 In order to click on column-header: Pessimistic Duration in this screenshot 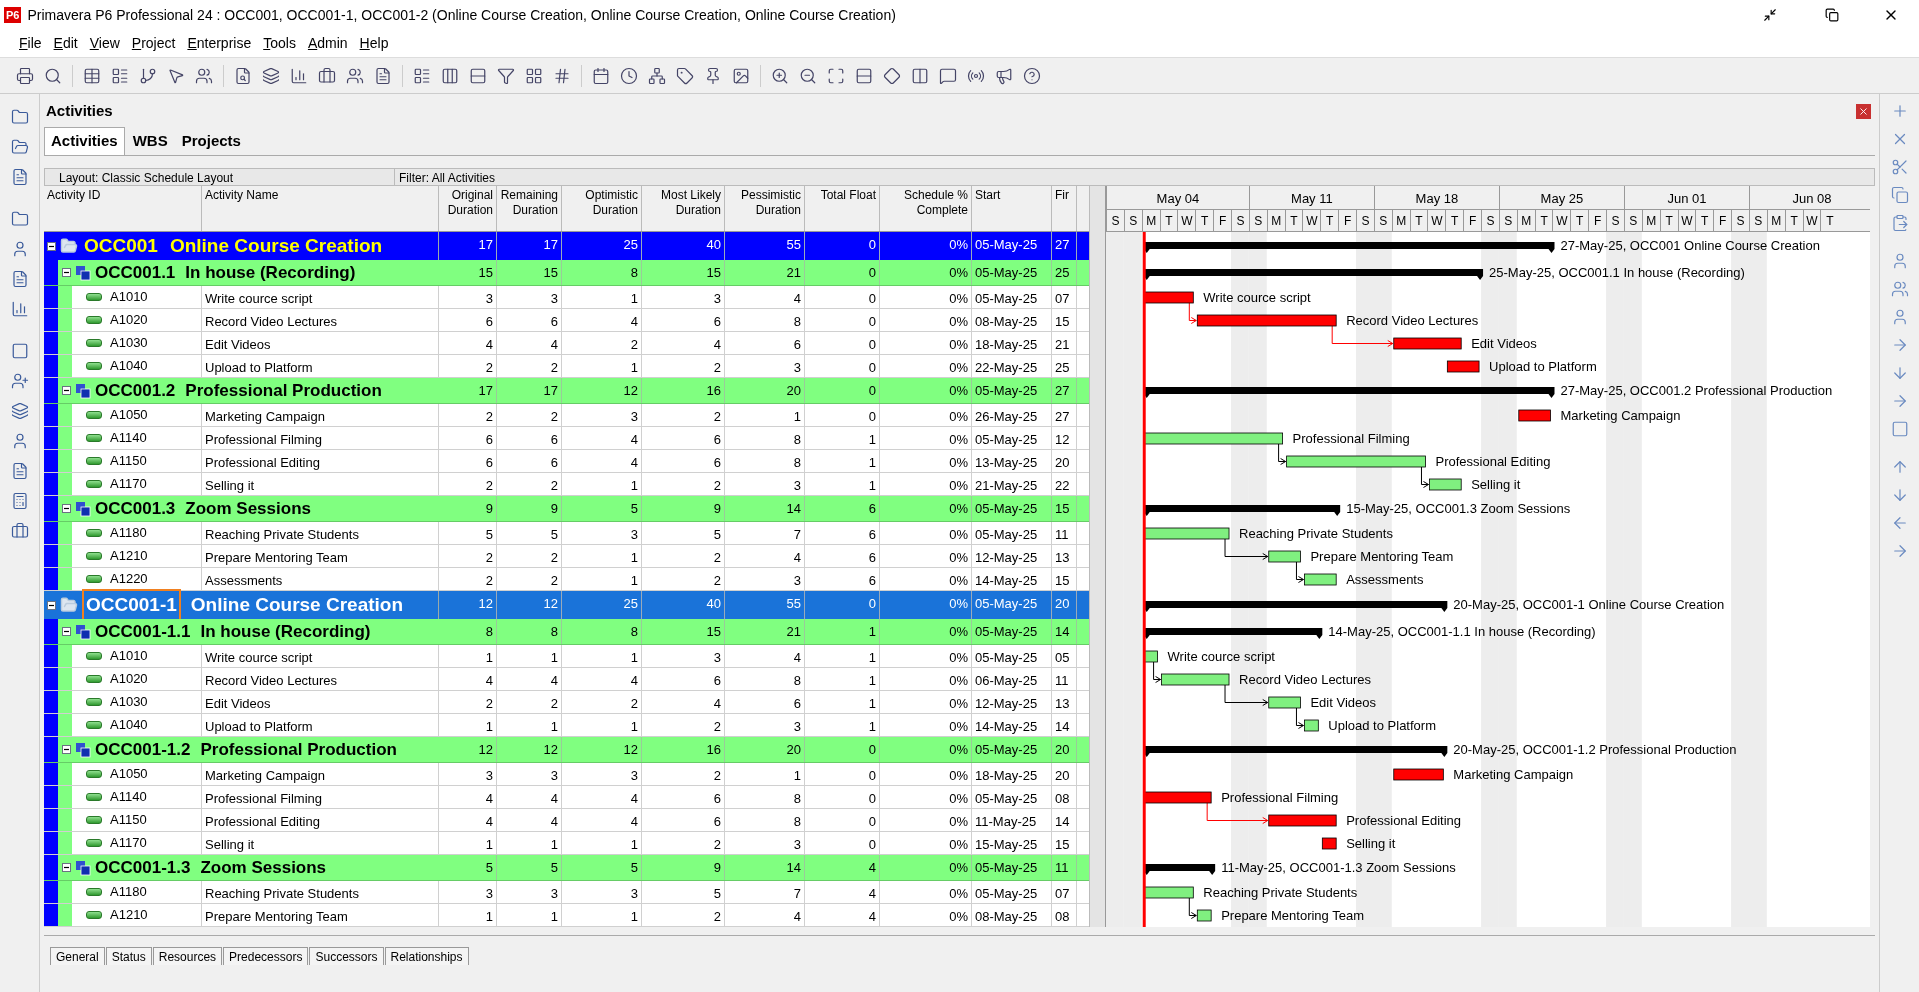, I will do `click(765, 208)`.